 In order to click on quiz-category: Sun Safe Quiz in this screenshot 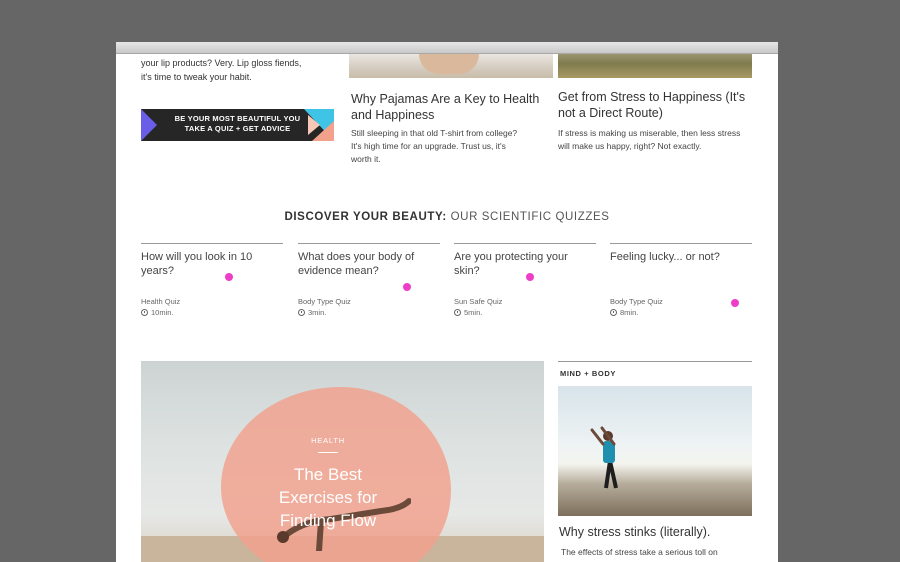, I will do `click(478, 301)`.